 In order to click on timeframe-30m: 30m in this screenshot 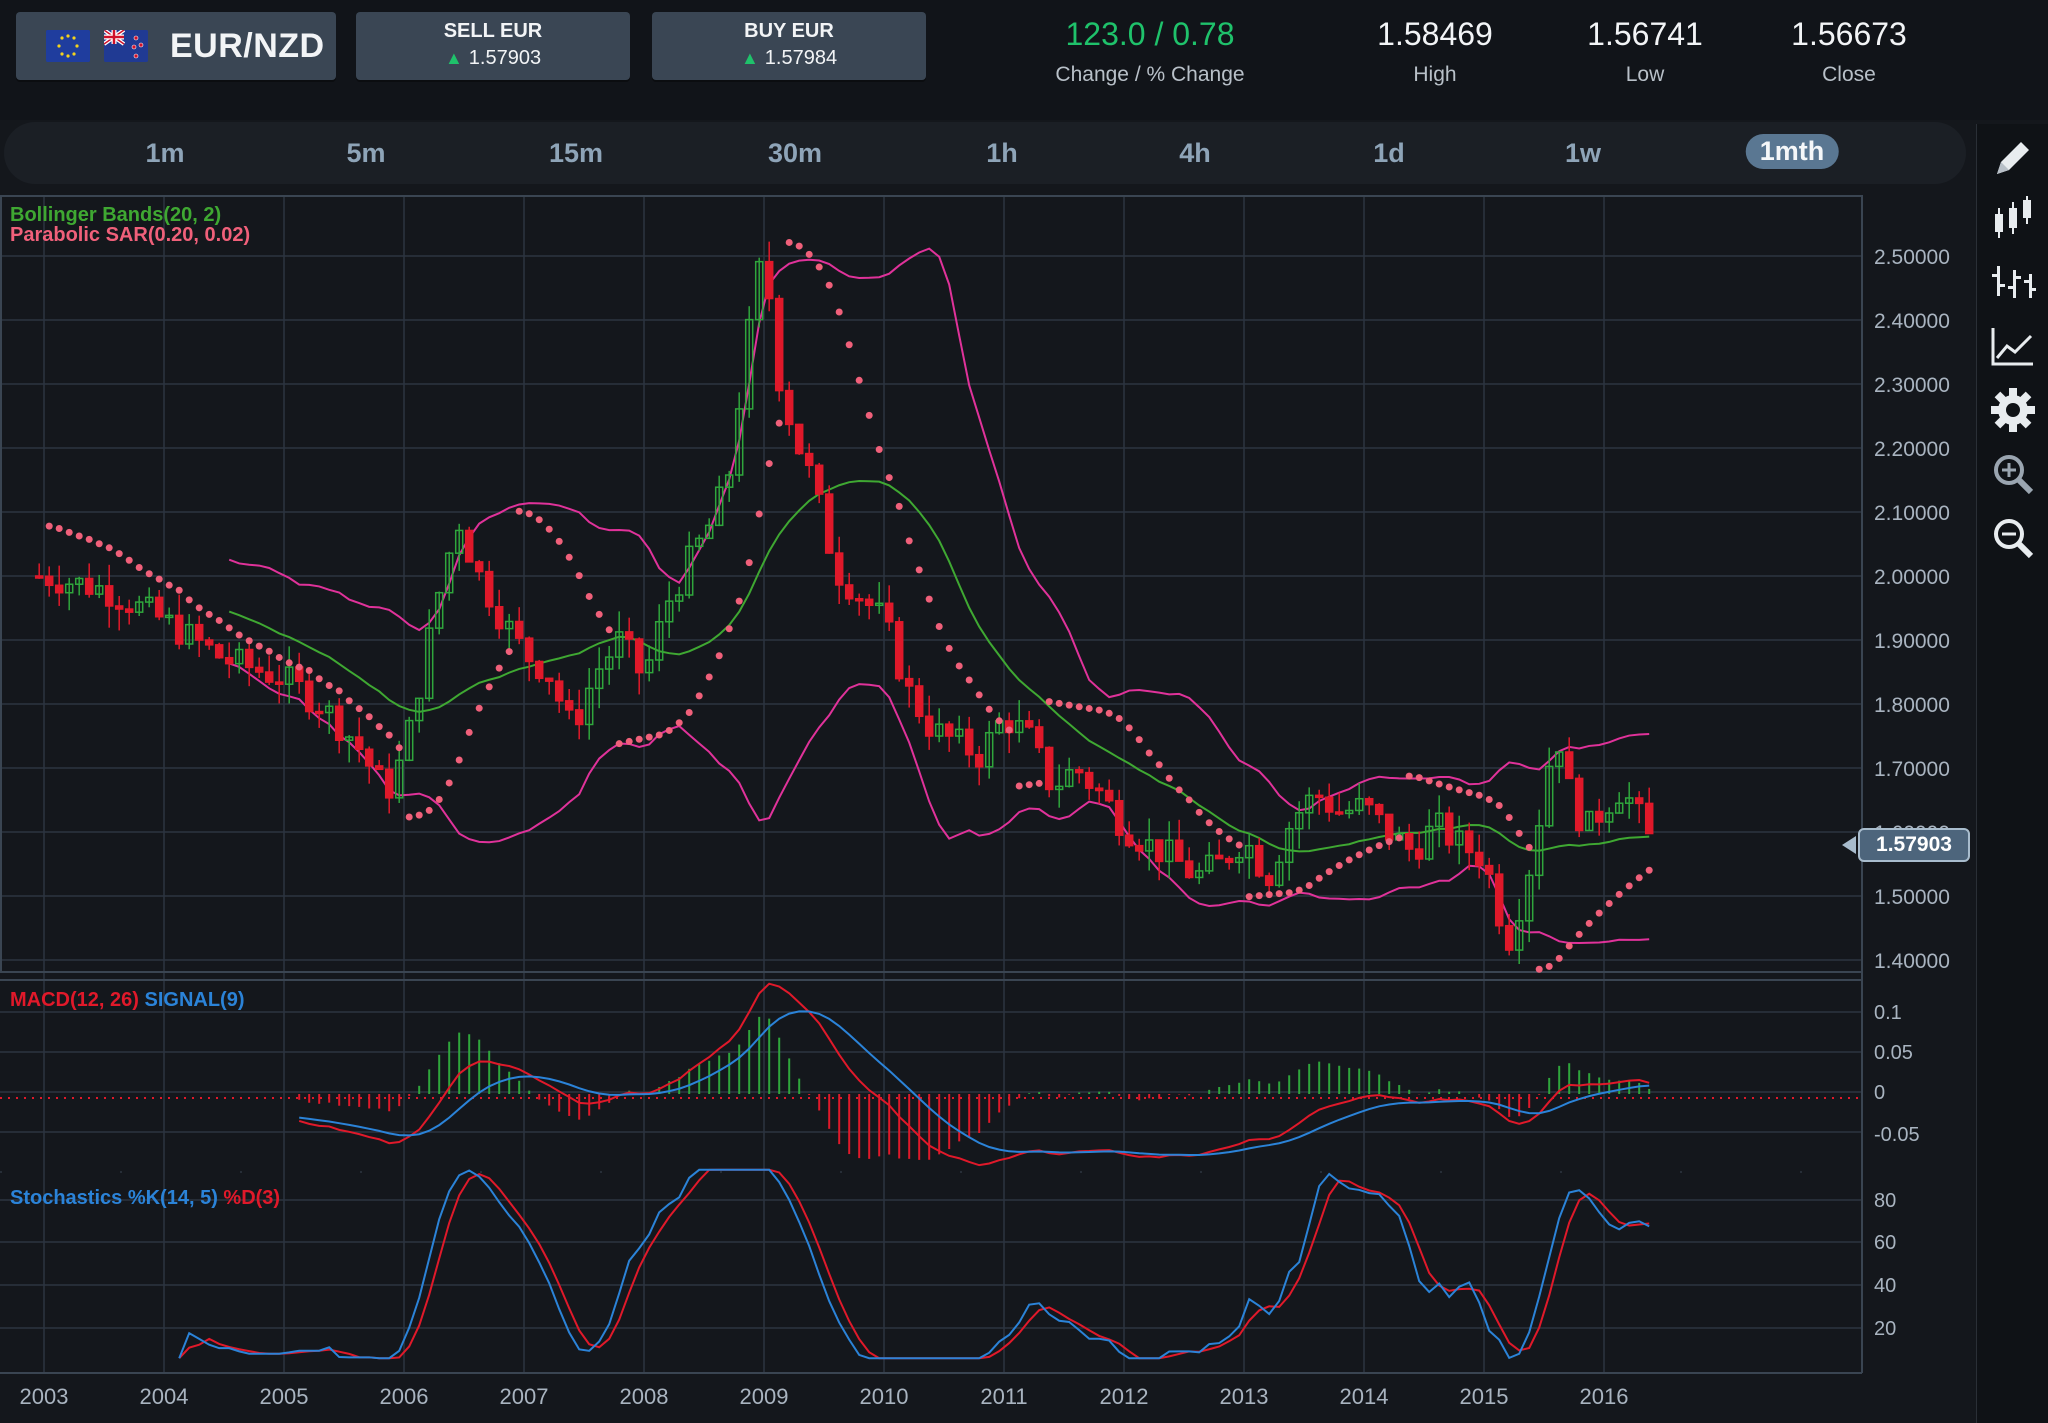, I will do `click(795, 153)`.